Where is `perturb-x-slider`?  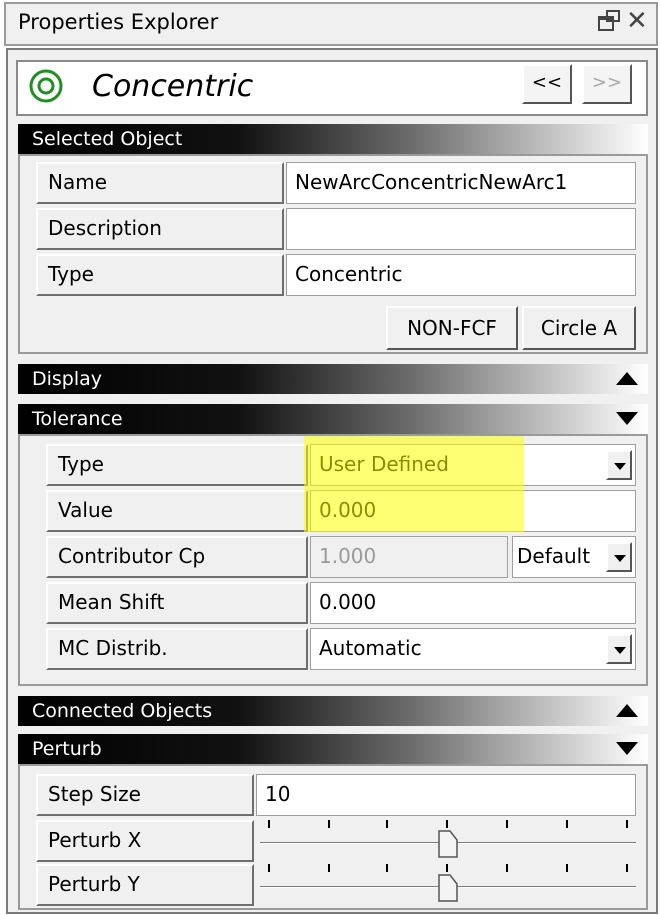 perturb-x-slider is located at coordinates (448, 840).